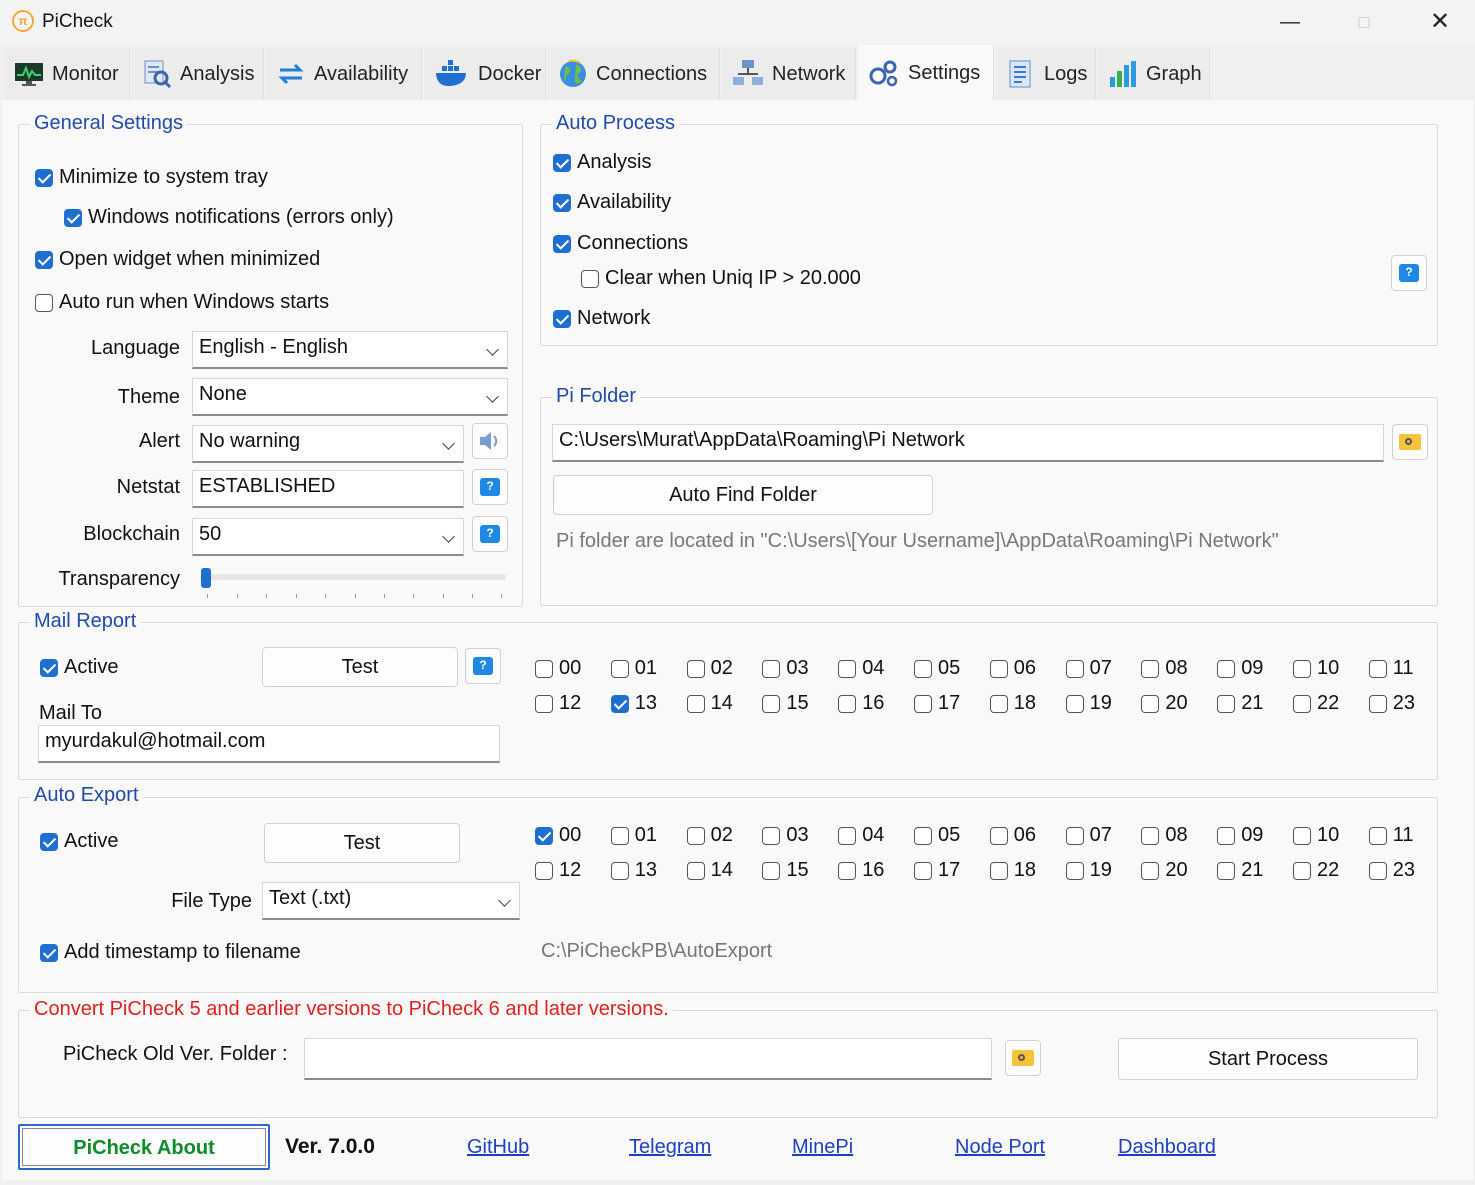  Describe the element at coordinates (861, 668) in the screenshot. I see `mail-hour-checkbox: 04` at that location.